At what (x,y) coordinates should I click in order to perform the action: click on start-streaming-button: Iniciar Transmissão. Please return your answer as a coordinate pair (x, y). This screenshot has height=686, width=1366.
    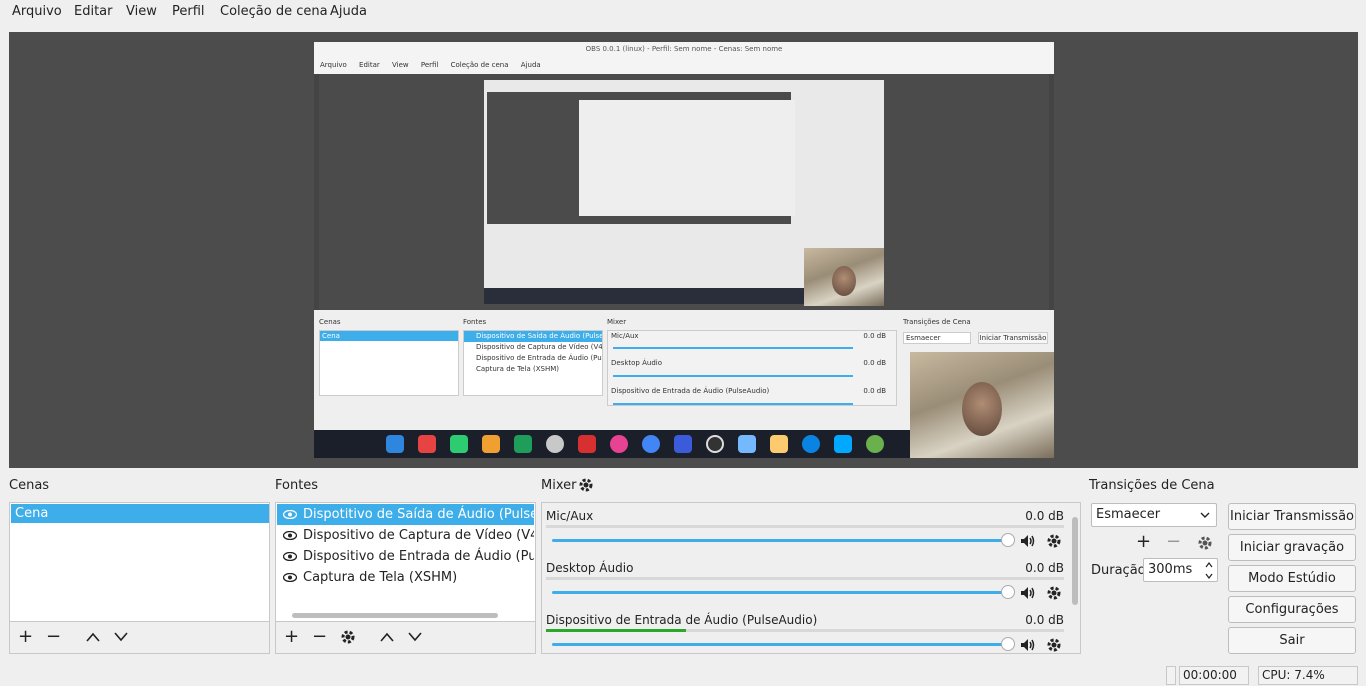
    Looking at the image, I should click on (1292, 516).